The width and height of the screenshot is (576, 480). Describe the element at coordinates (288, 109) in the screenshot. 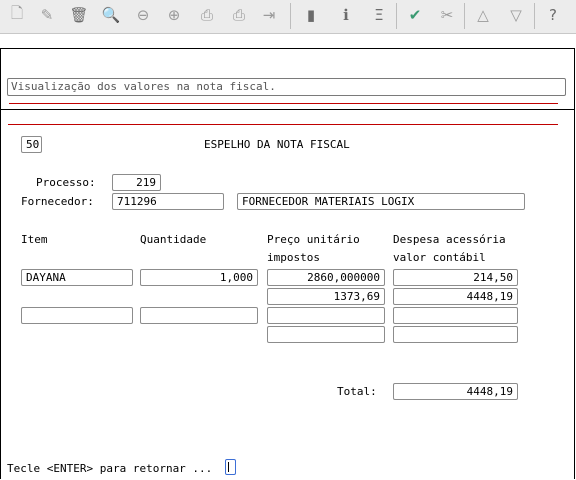

I see `section-divider` at that location.